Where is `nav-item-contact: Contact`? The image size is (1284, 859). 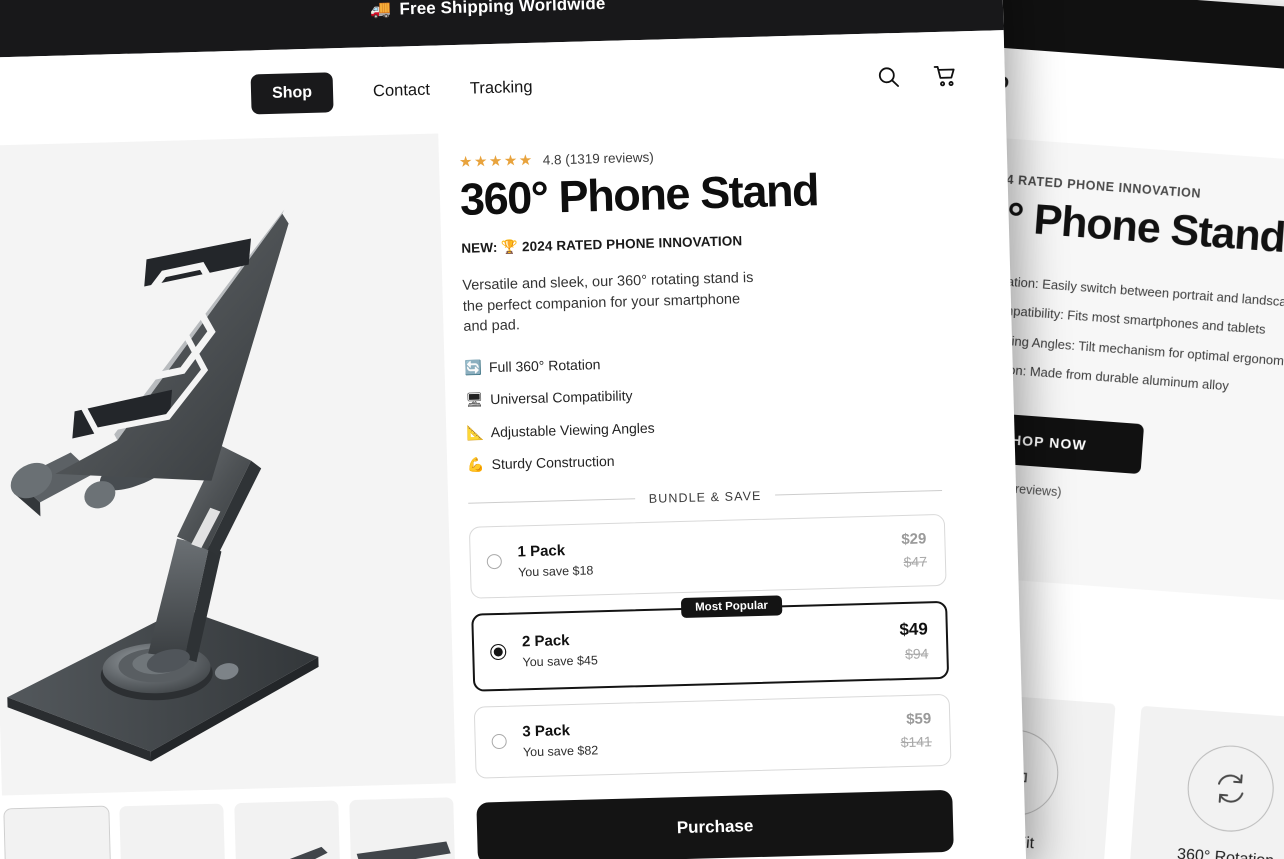
nav-item-contact: Contact is located at coordinates (401, 90).